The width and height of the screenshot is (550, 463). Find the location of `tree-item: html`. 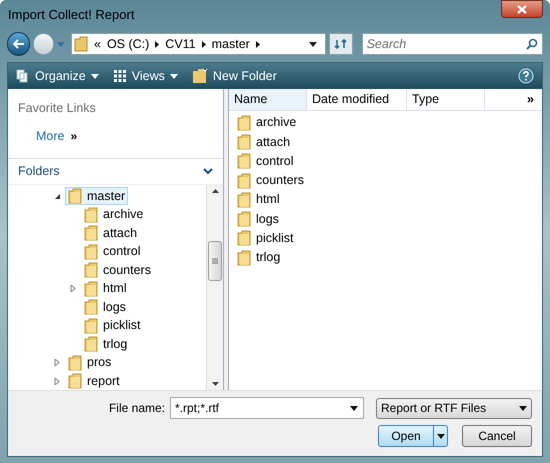

tree-item: html is located at coordinates (105, 289).